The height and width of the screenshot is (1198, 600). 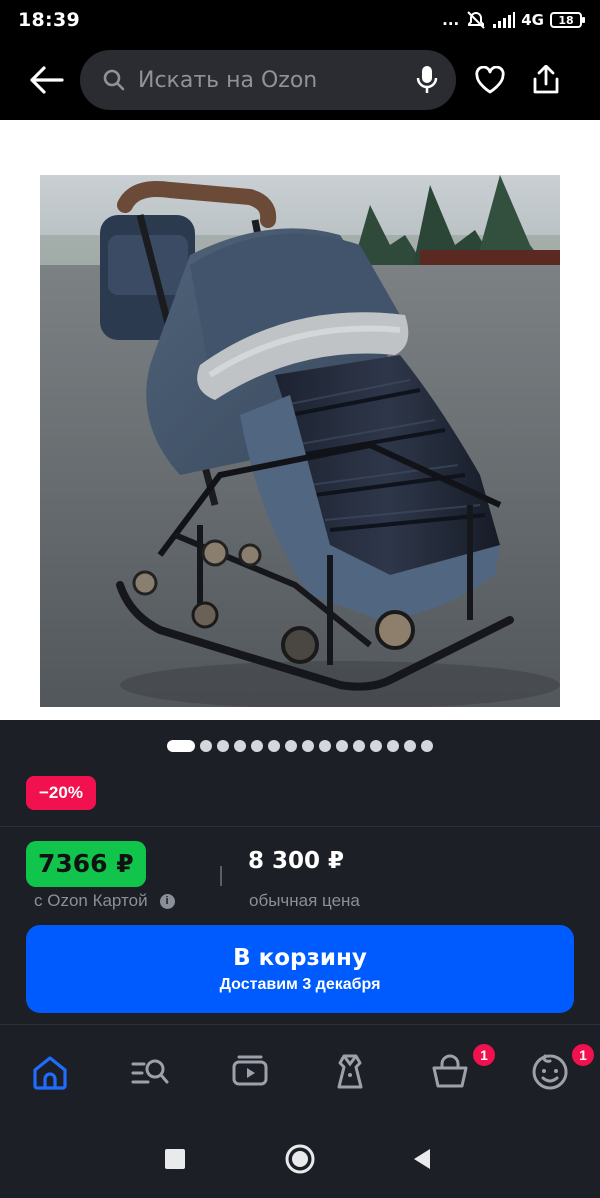 I want to click on divider, so click(x=300, y=826).